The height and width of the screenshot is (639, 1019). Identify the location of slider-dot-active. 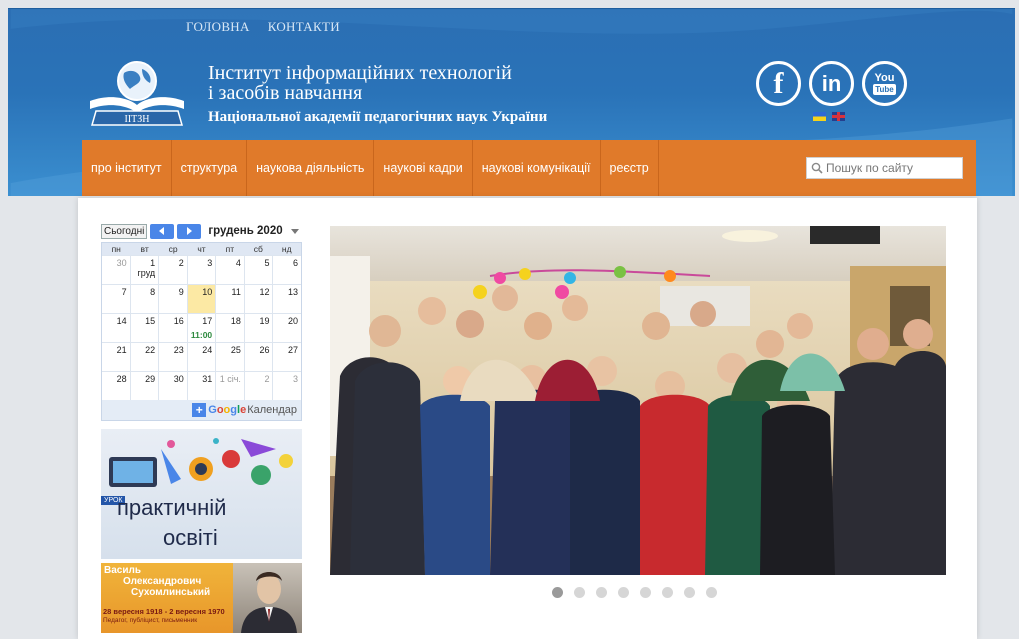
(557, 592).